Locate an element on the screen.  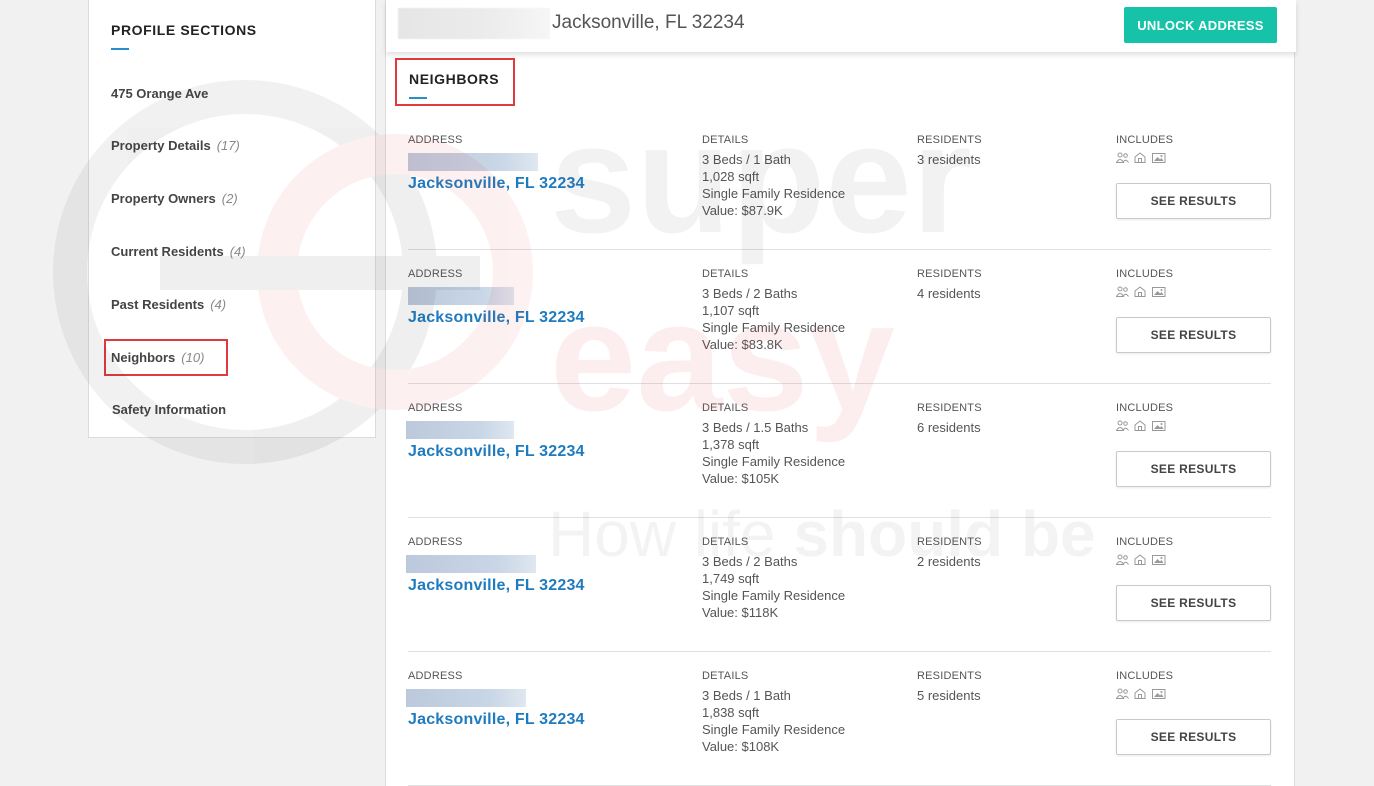
neighbor-sqft: 1,028 sqft is located at coordinates (731, 176).